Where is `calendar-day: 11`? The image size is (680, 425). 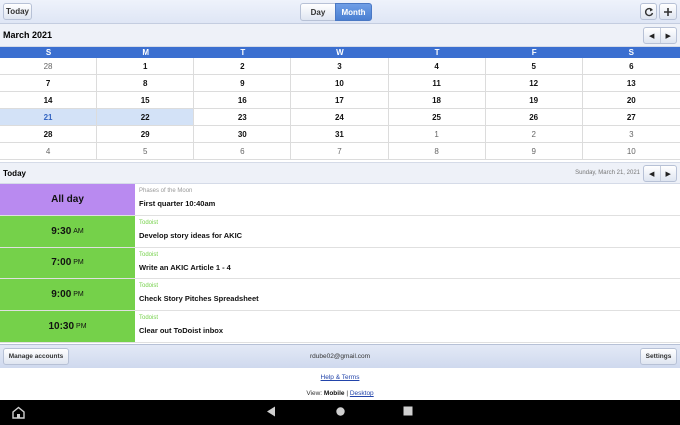
calendar-day: 11 is located at coordinates (437, 83).